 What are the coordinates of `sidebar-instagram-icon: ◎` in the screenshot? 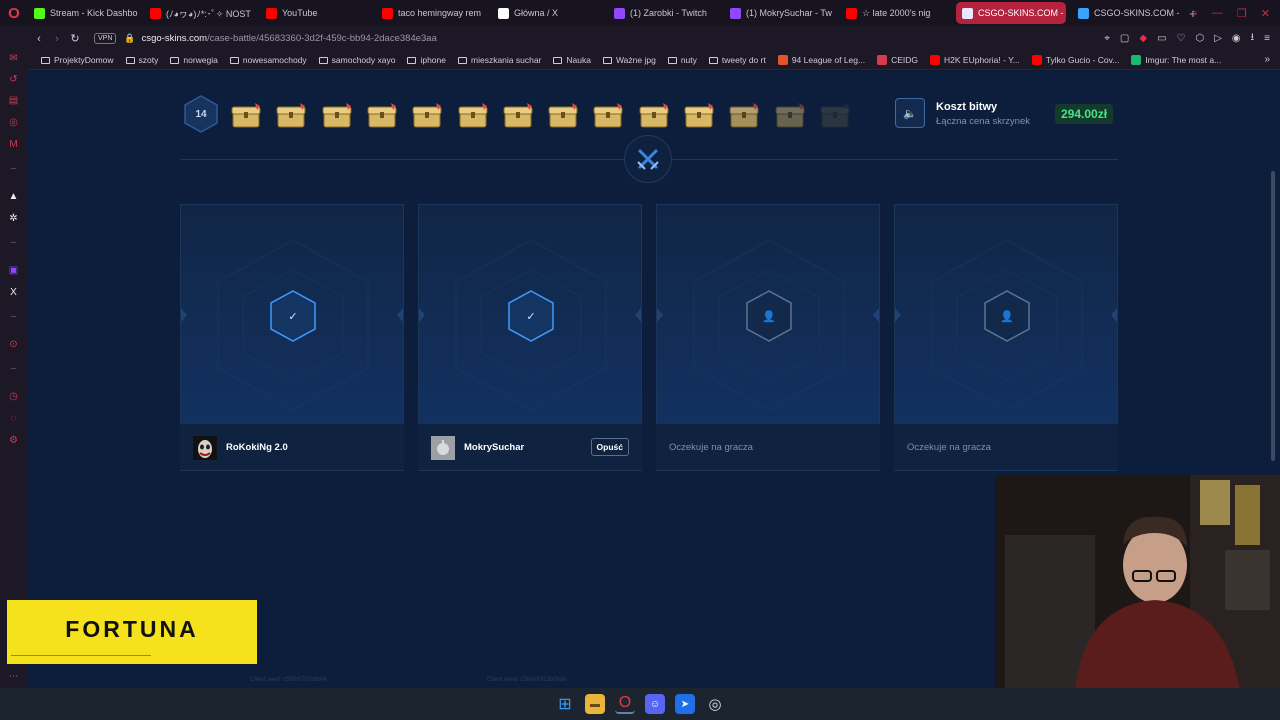 It's located at (13, 122).